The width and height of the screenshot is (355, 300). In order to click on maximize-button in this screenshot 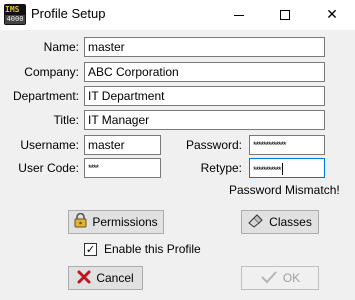, I will do `click(285, 15)`.